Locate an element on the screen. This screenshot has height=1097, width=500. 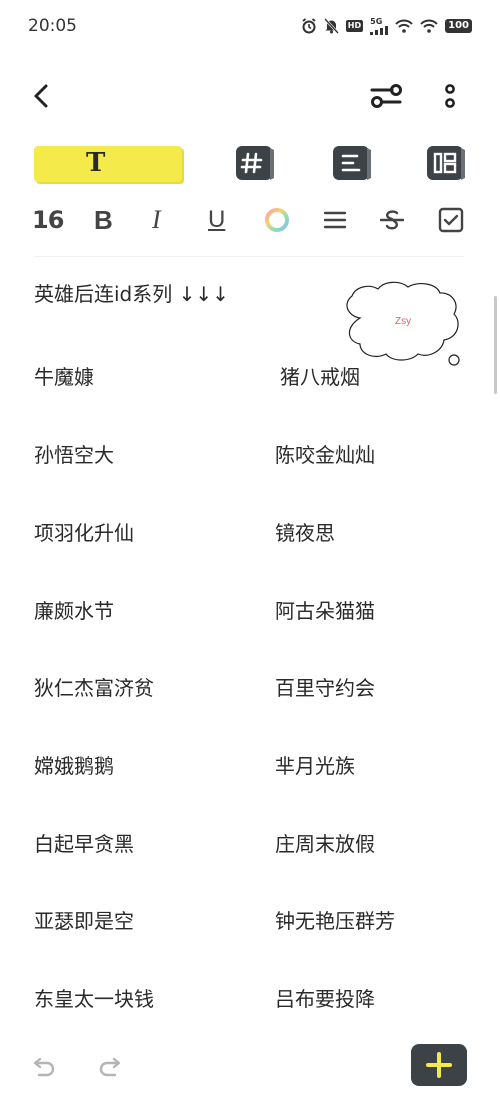
network-type-label: 5G is located at coordinates (376, 21).